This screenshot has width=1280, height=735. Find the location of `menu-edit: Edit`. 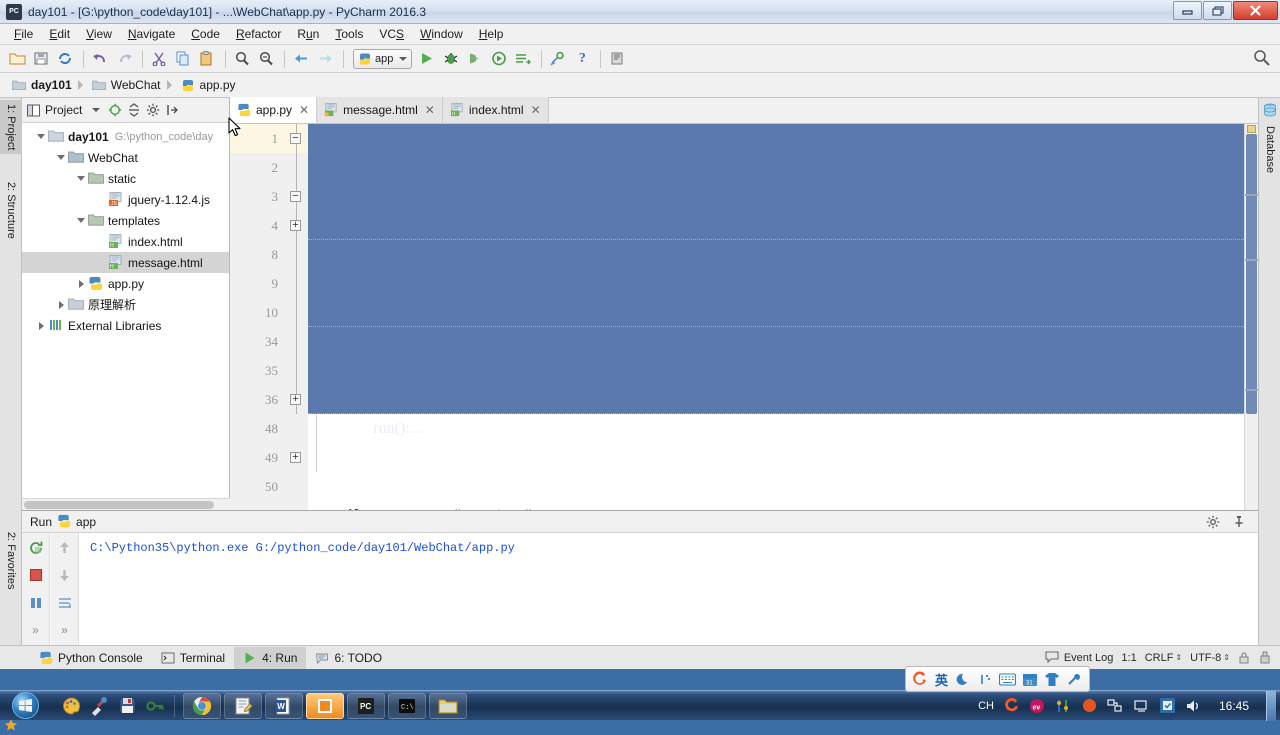

menu-edit: Edit is located at coordinates (59, 34).